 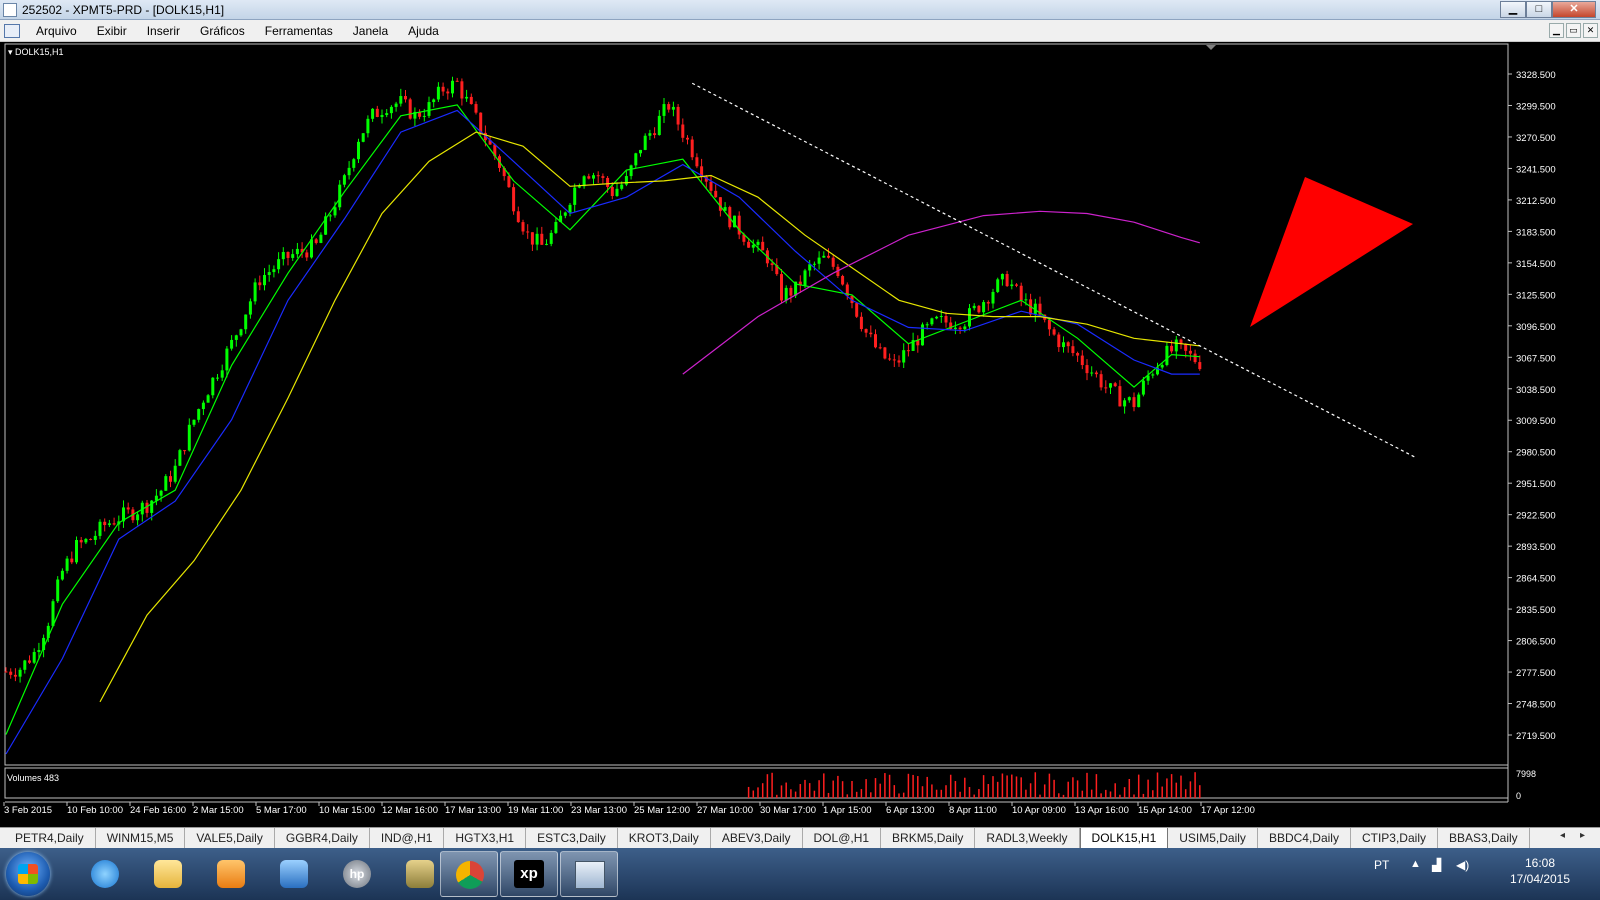 I want to click on chart-shift-marker, so click(x=1211, y=47).